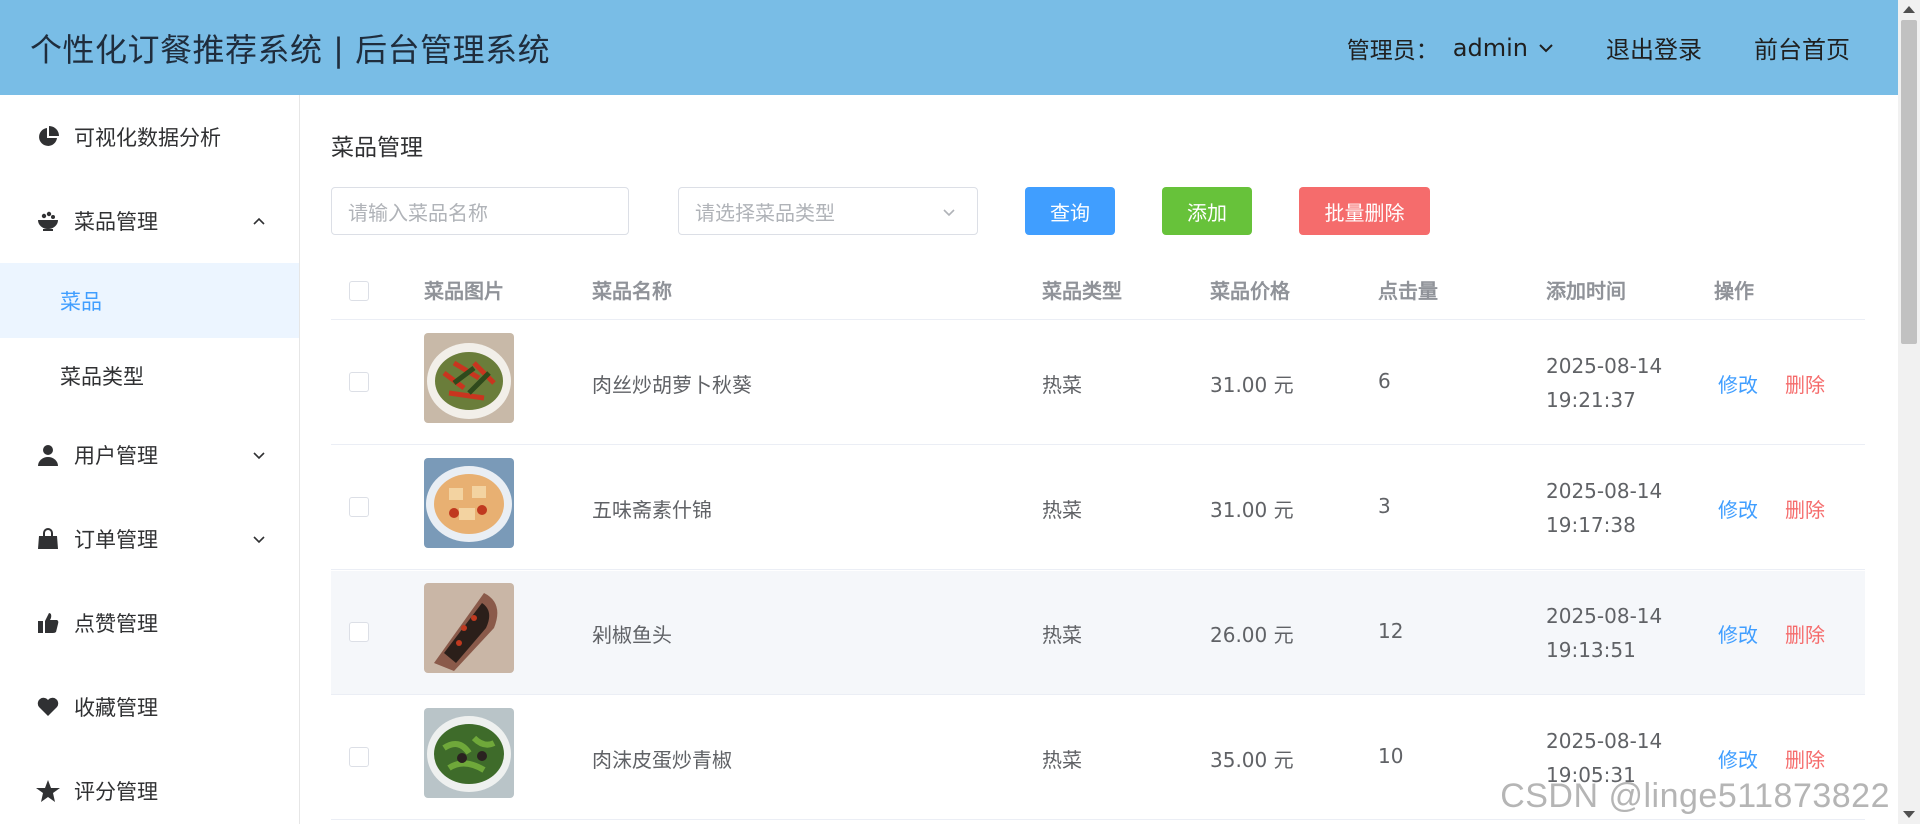  I want to click on scroll-up-icon, so click(1909, 9).